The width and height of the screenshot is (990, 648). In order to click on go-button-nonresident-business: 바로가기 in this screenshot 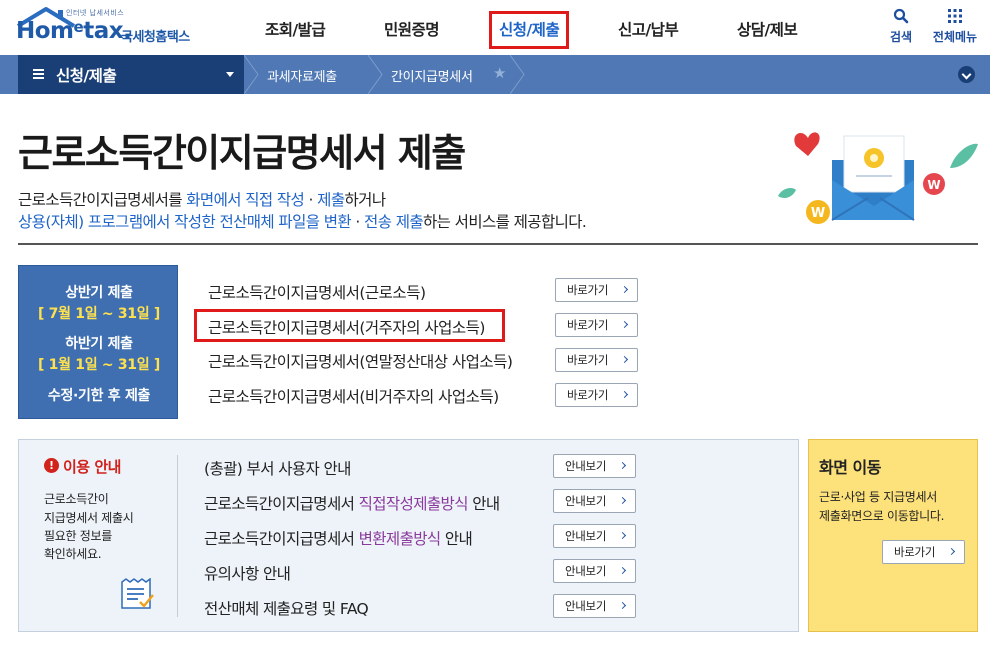, I will do `click(596, 395)`.